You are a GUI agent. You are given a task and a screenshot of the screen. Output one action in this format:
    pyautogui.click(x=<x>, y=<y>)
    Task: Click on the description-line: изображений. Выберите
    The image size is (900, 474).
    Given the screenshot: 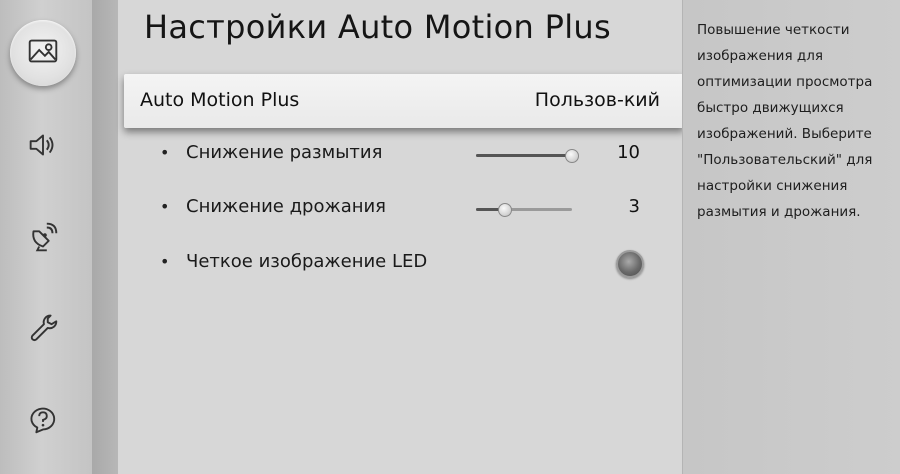 What is the action you would take?
    pyautogui.click(x=784, y=134)
    